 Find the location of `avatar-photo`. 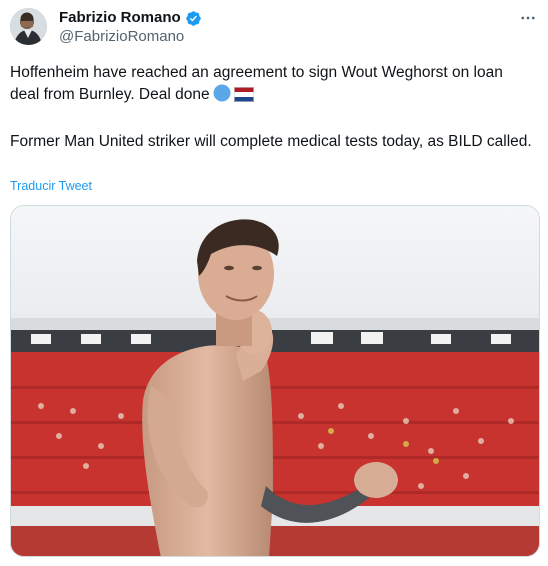

avatar-photo is located at coordinates (28, 26).